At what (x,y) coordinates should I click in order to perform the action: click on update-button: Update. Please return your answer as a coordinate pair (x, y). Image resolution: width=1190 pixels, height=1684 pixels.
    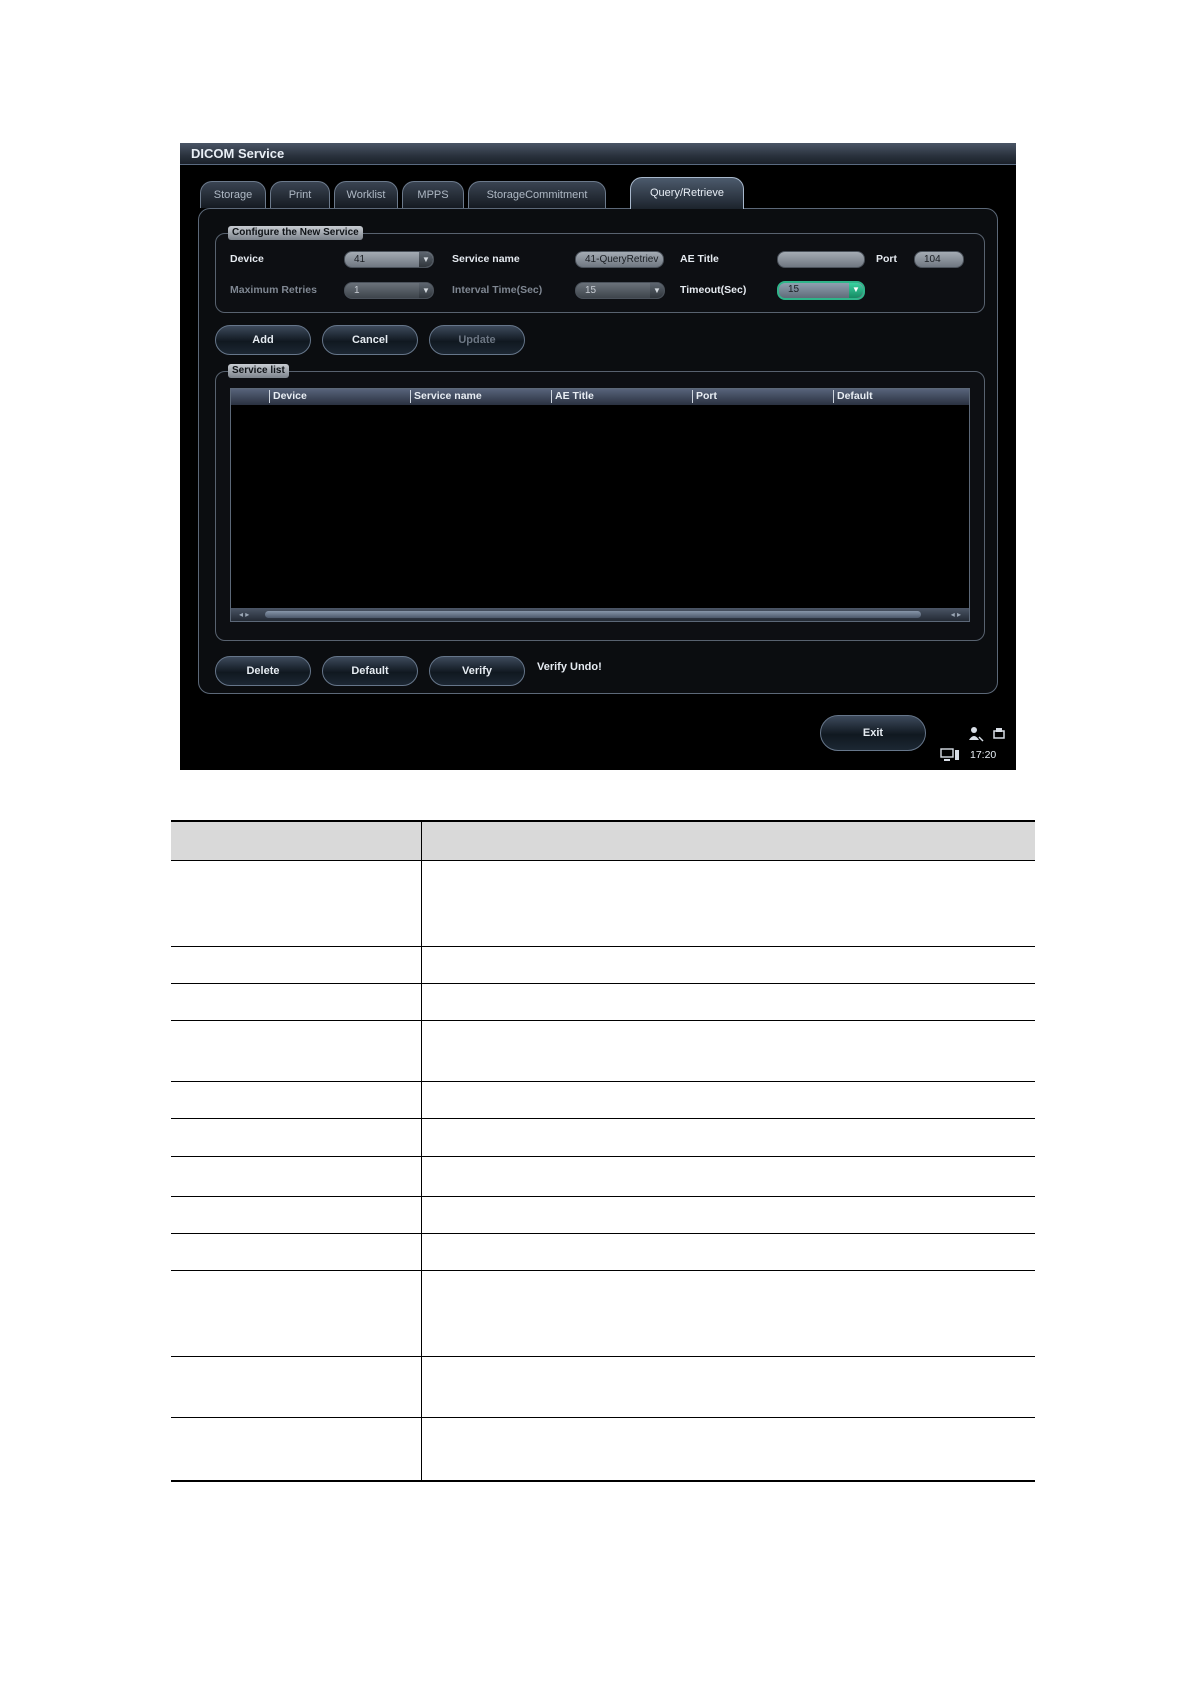
    Looking at the image, I should click on (477, 340).